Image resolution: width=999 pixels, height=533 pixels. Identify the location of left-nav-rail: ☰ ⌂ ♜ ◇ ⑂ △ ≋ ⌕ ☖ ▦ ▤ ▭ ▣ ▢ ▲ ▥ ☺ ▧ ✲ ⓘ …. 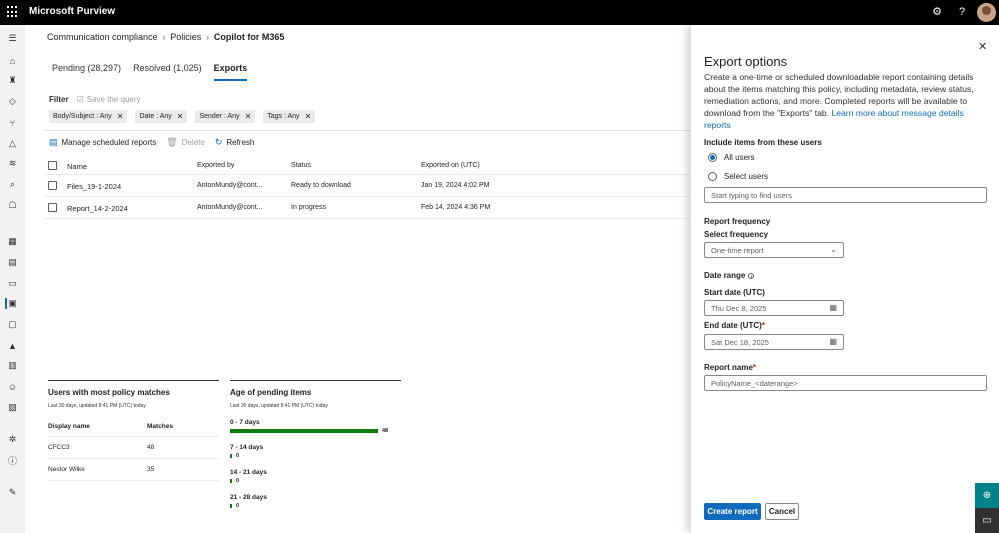
(12, 279).